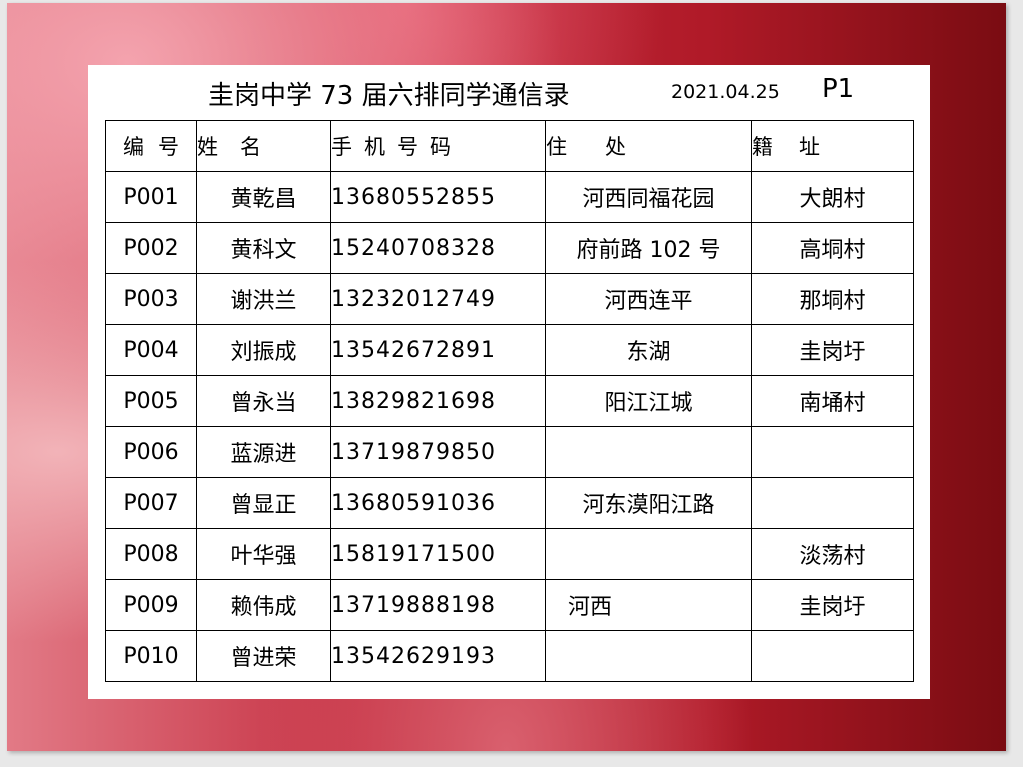 The image size is (1023, 767). I want to click on column-header-id: 编号, so click(151, 146).